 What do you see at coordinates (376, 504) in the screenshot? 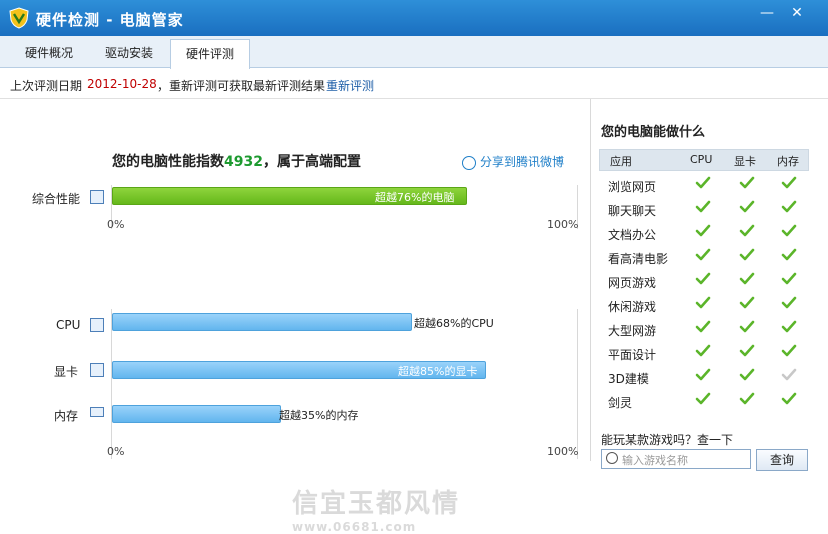
I see `watermark-main: 信宜玉都风情` at bounding box center [376, 504].